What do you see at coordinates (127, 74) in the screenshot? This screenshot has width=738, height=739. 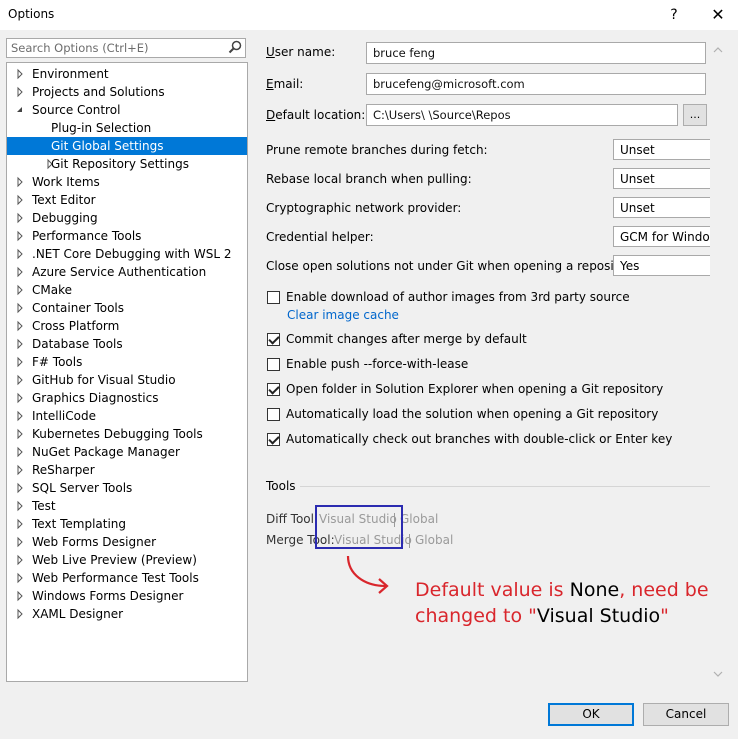 I see `tree-item: Environment` at bounding box center [127, 74].